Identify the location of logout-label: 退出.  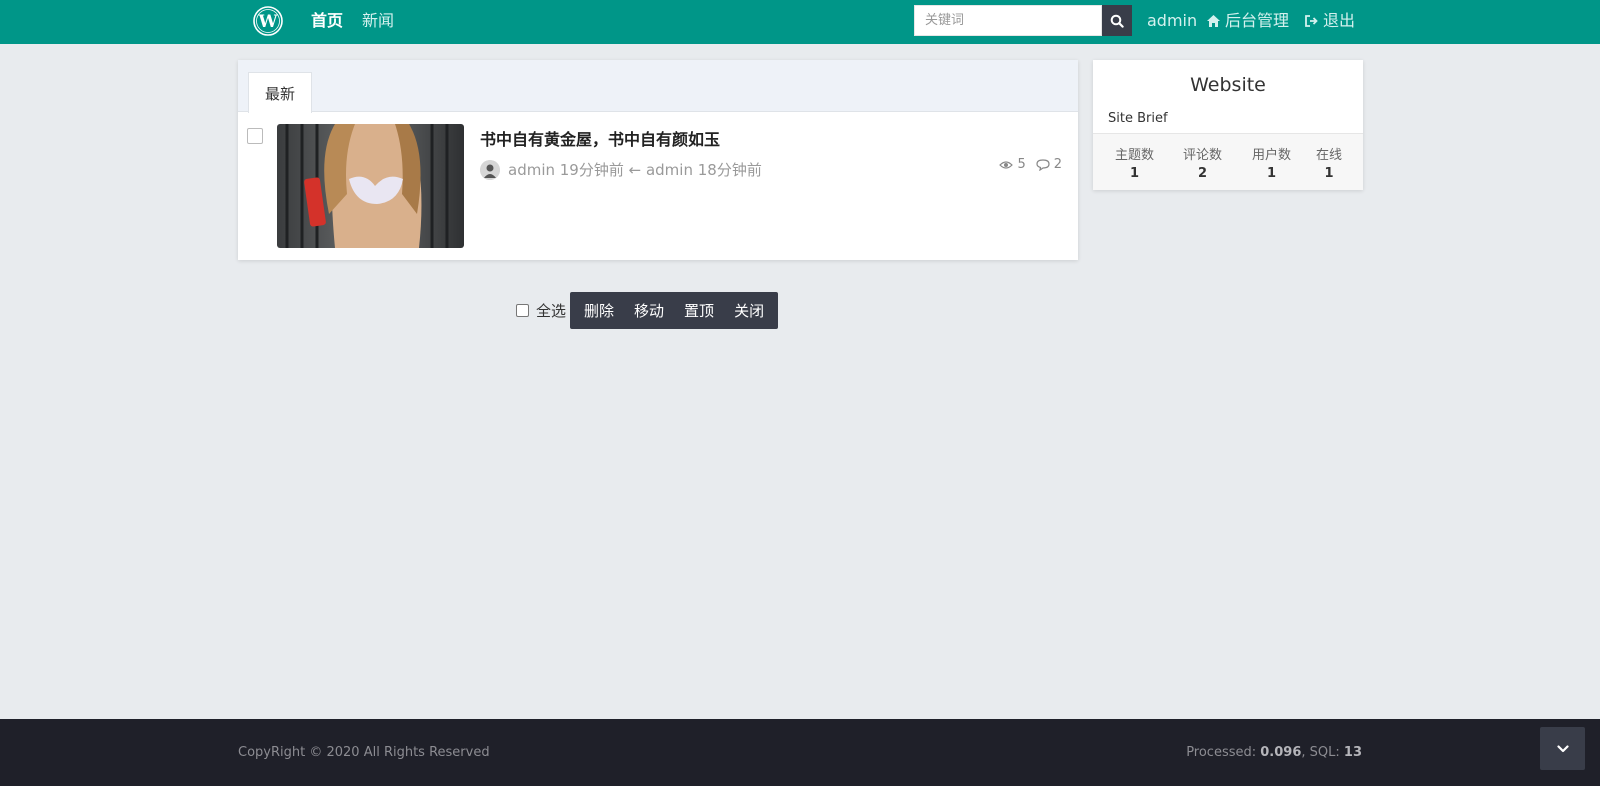
(1339, 20).